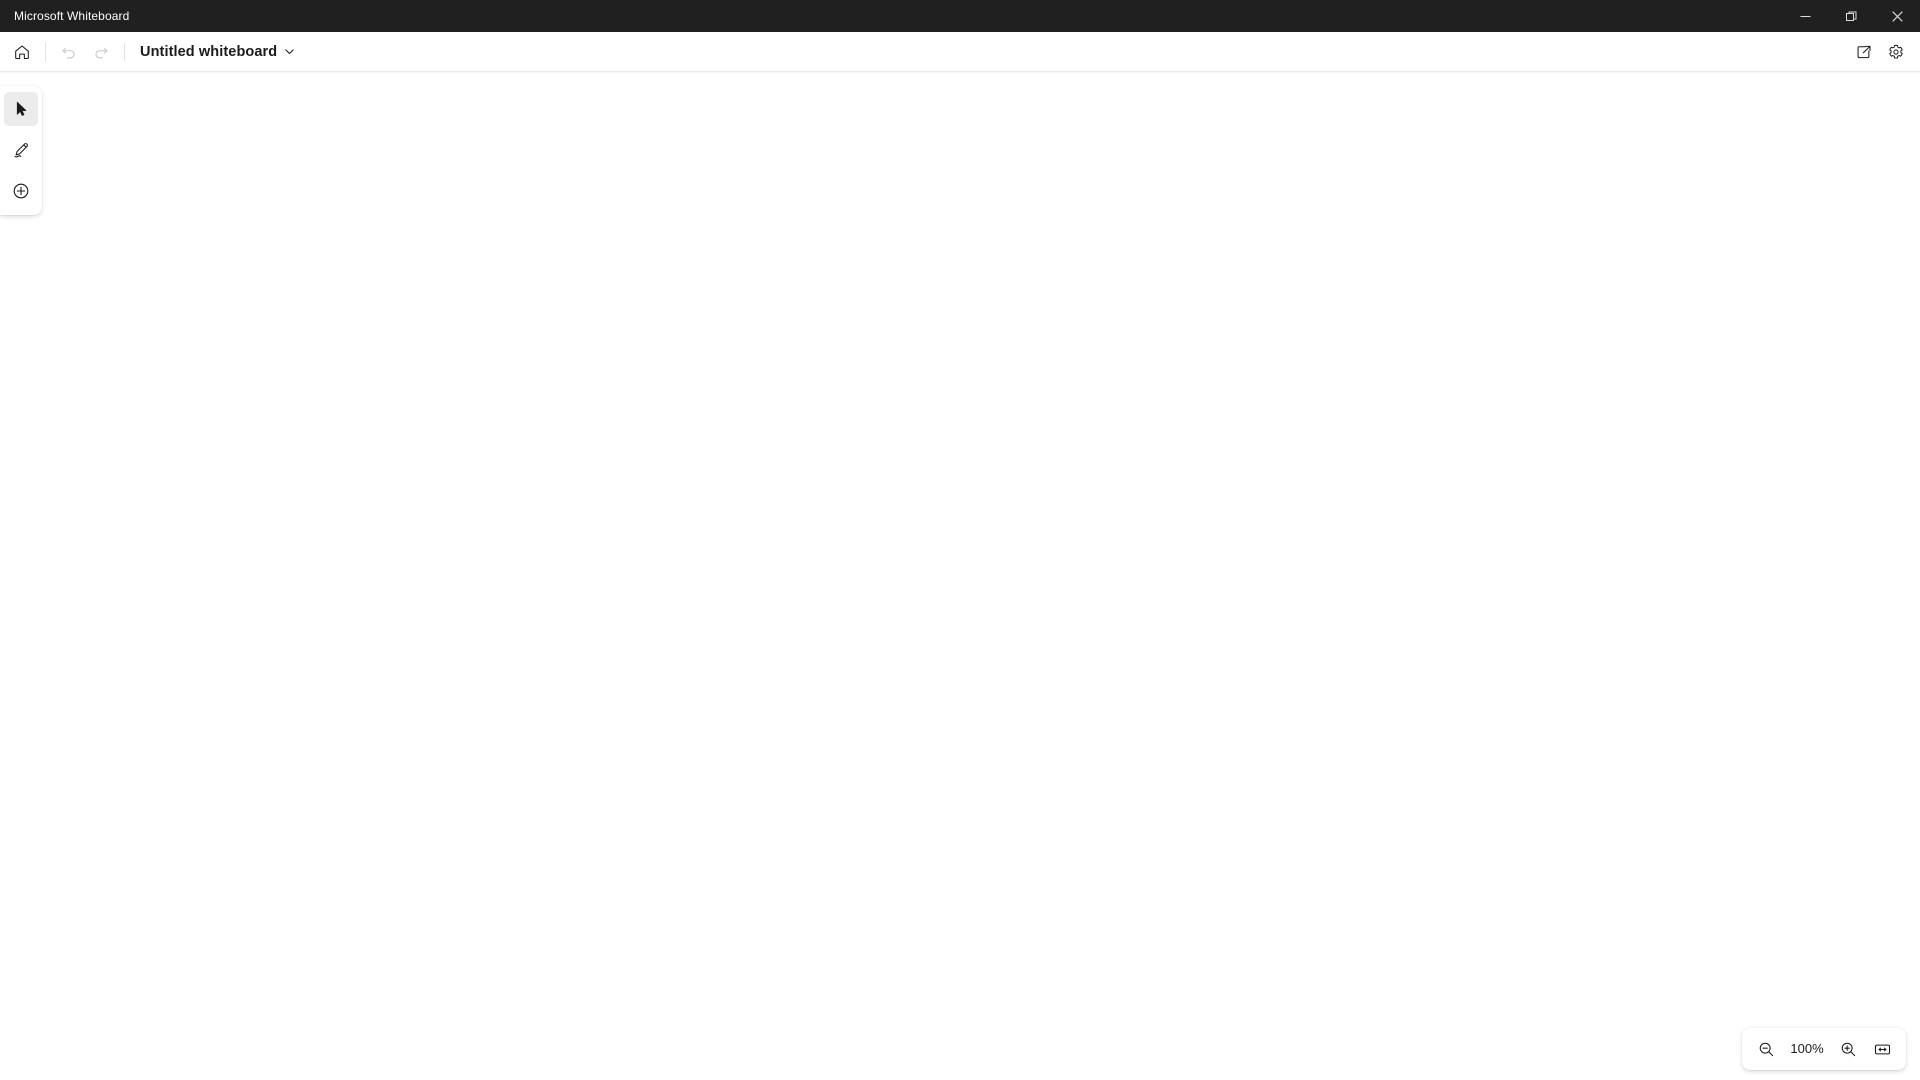  Describe the element at coordinates (72, 16) in the screenshot. I see `app-title: Microsoft Whiteboard` at that location.